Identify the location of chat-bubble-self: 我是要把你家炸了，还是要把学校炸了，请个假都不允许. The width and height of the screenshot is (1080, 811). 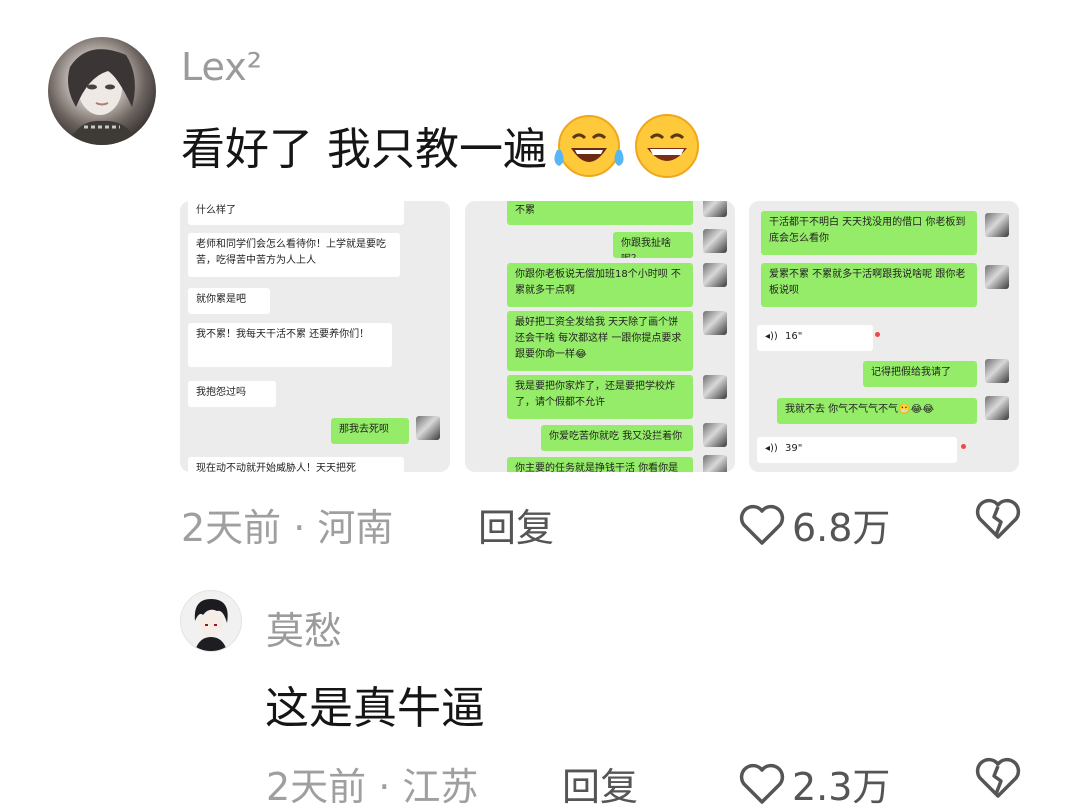
(600, 397).